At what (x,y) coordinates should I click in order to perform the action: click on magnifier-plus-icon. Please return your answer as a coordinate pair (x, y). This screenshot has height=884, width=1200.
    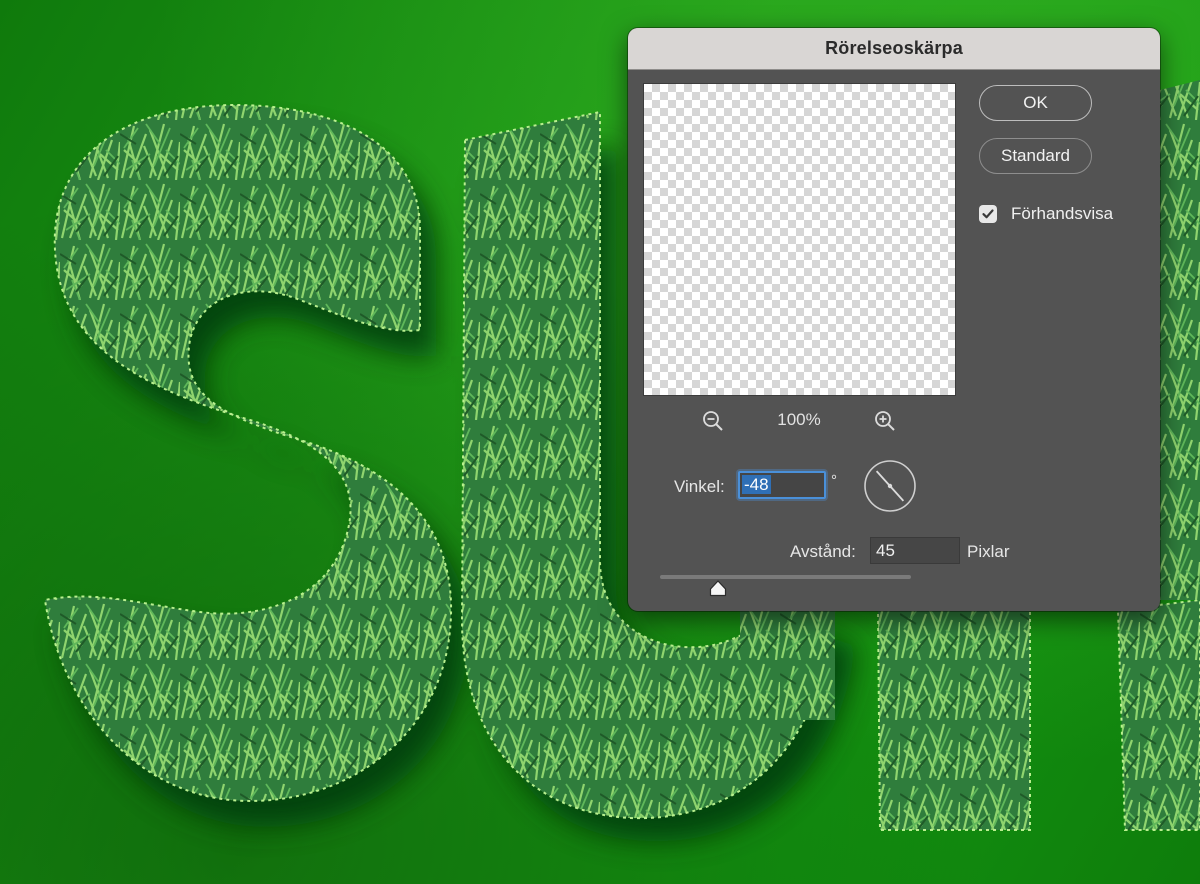
    Looking at the image, I should click on (885, 421).